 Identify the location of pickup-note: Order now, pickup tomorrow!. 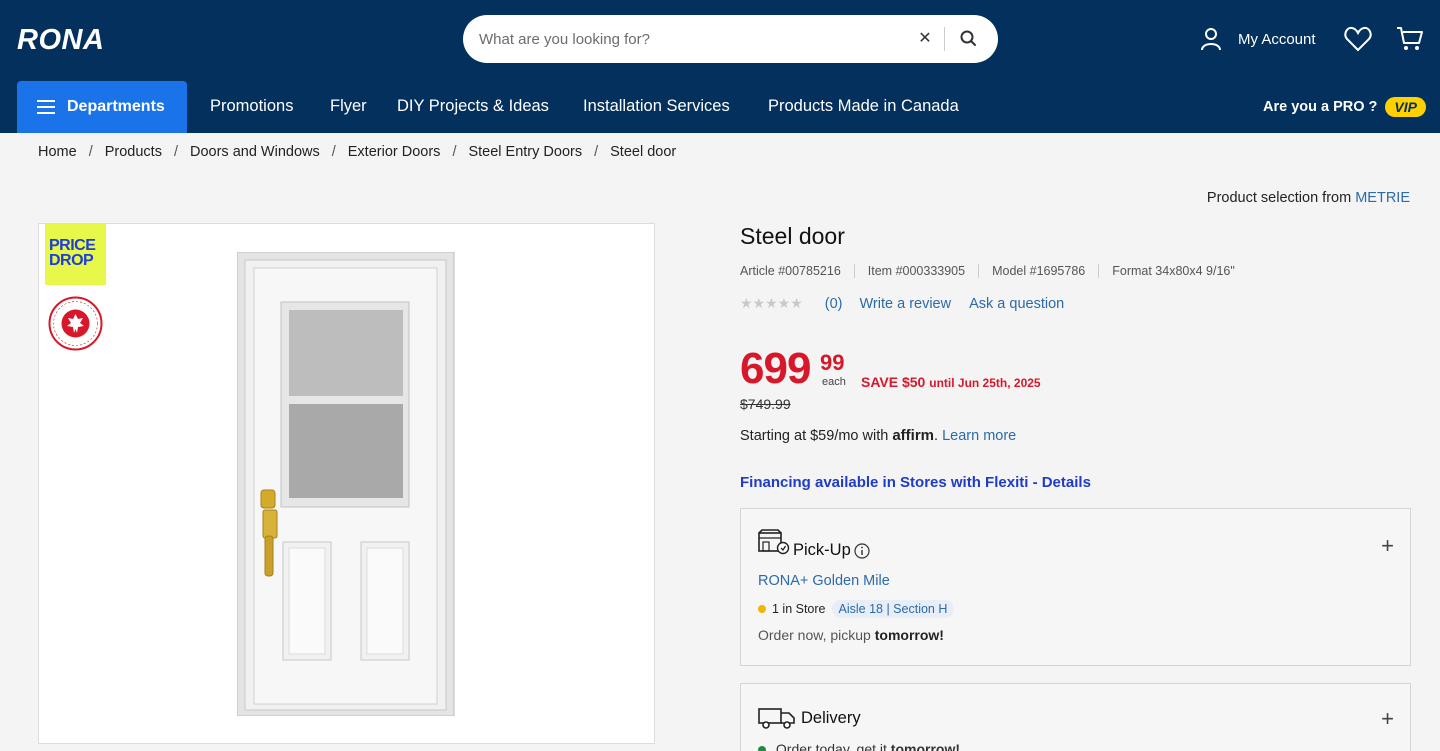
(851, 635).